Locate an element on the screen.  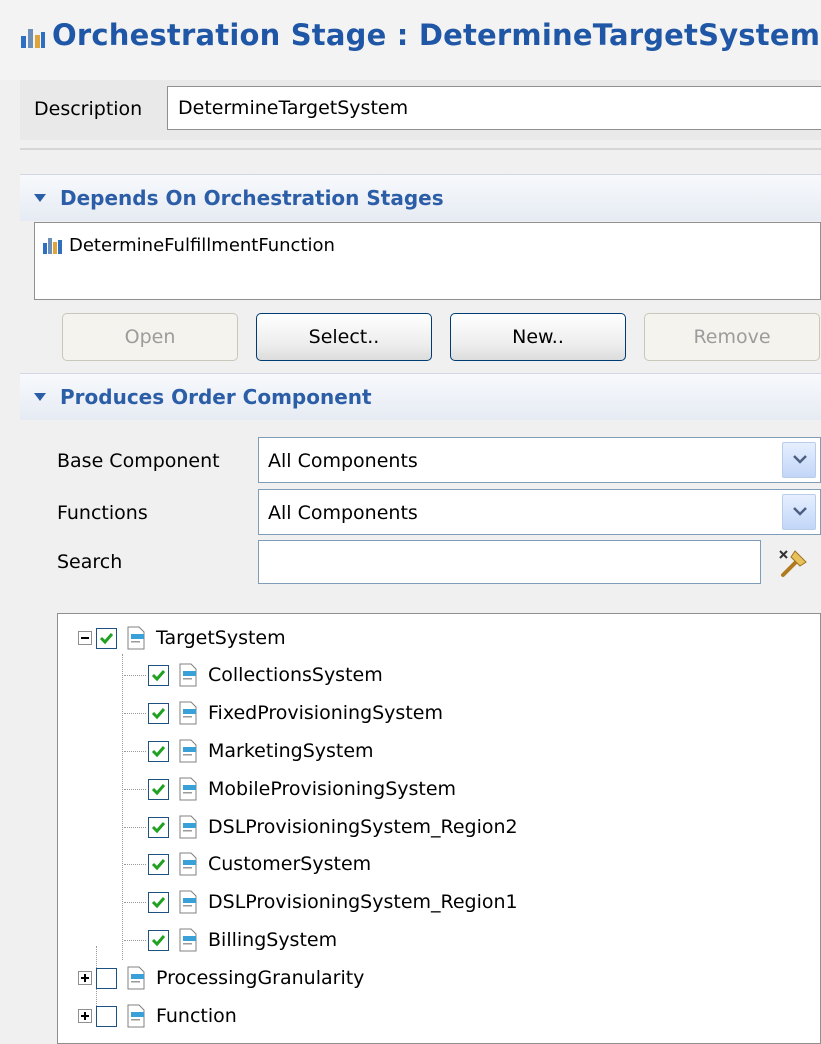
tree-node: DSLProvisioningSystem_Region2 is located at coordinates (321, 827).